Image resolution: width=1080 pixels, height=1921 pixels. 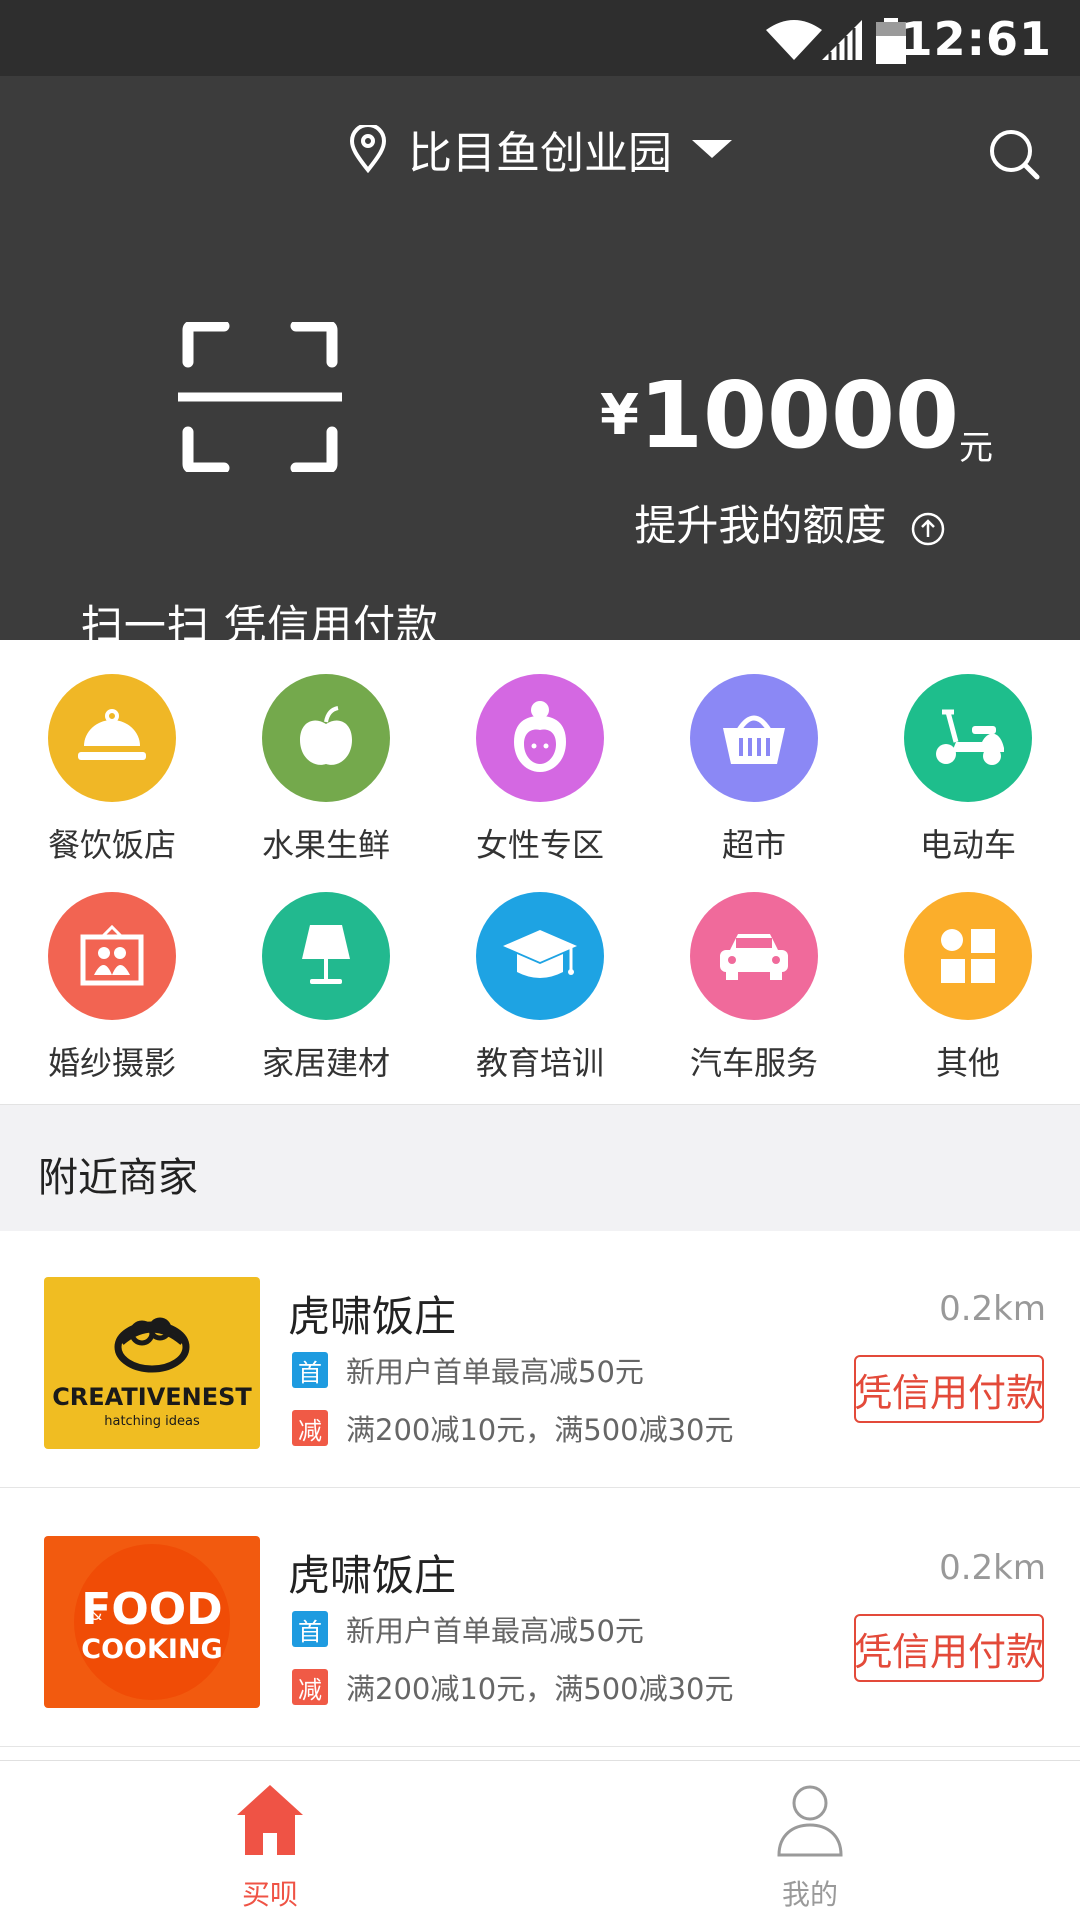 I want to click on credit-amount: ¥10000元, so click(x=796, y=415).